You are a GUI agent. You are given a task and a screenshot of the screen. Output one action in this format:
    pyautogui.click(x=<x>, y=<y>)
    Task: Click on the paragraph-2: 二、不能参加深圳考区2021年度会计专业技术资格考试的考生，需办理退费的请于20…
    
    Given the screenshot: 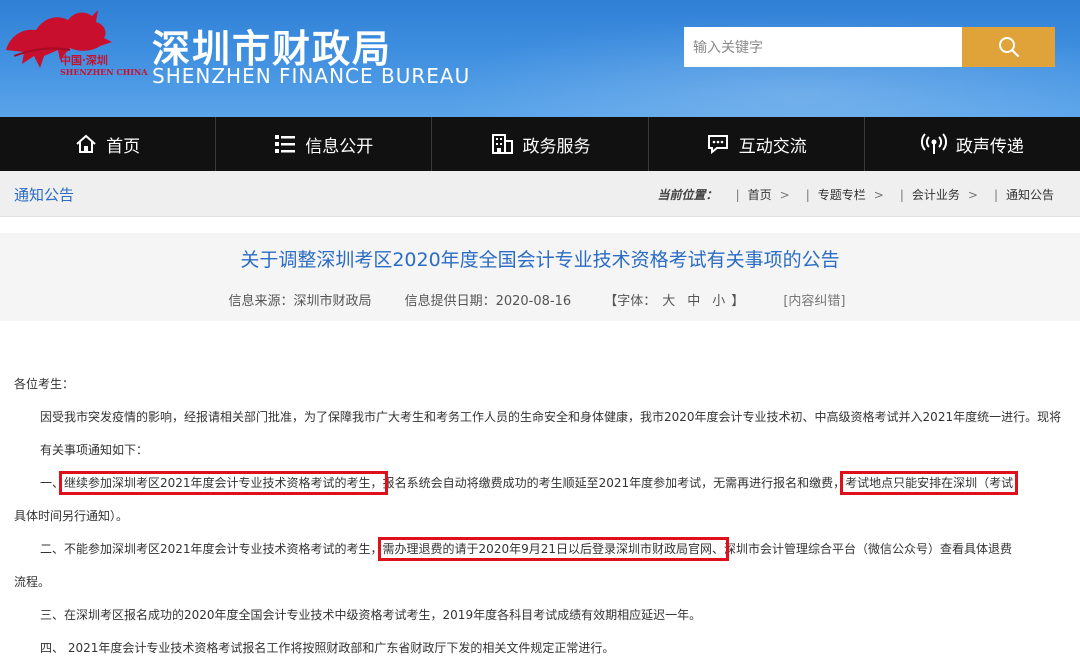 What is the action you would take?
    pyautogui.click(x=541, y=549)
    